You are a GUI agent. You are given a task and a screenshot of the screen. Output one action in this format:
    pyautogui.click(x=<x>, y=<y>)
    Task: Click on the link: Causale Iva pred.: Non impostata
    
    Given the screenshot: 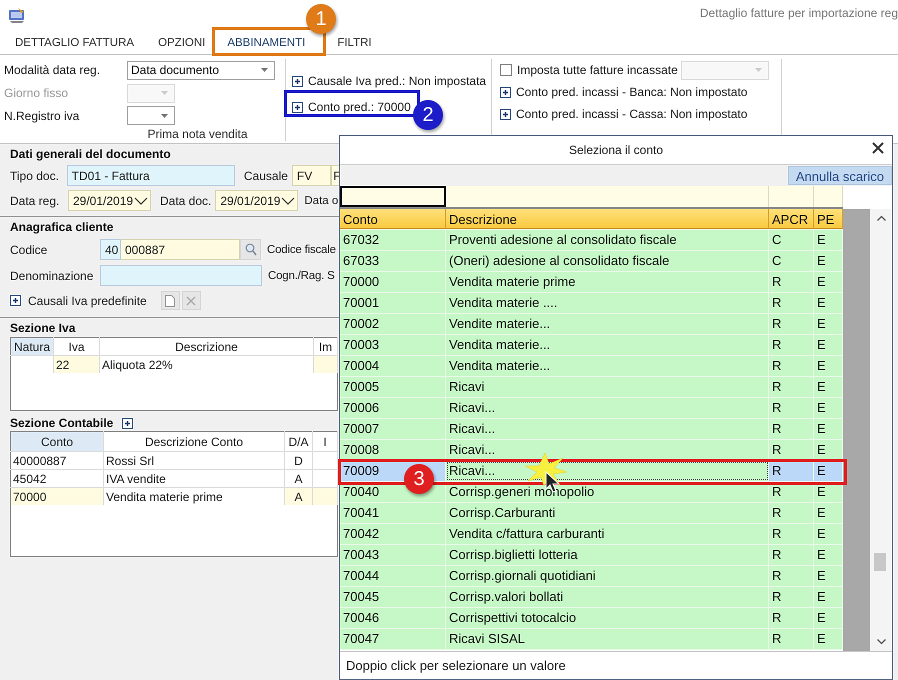 What is the action you would take?
    pyautogui.click(x=397, y=81)
    